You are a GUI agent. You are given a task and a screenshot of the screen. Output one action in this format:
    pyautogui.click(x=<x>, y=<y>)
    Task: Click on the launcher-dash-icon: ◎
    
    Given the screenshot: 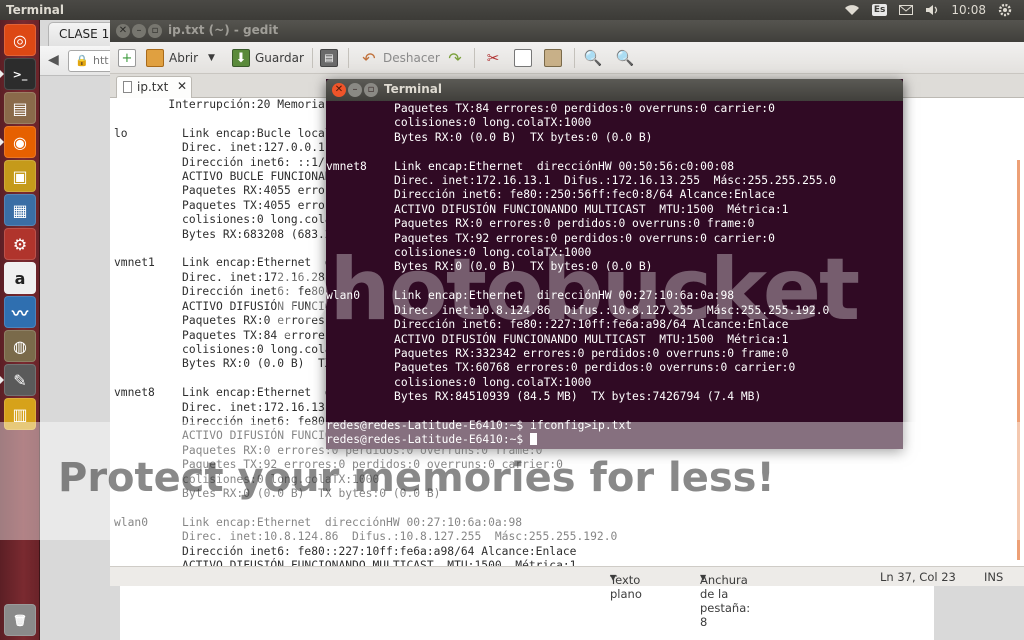 What is the action you would take?
    pyautogui.click(x=20, y=40)
    